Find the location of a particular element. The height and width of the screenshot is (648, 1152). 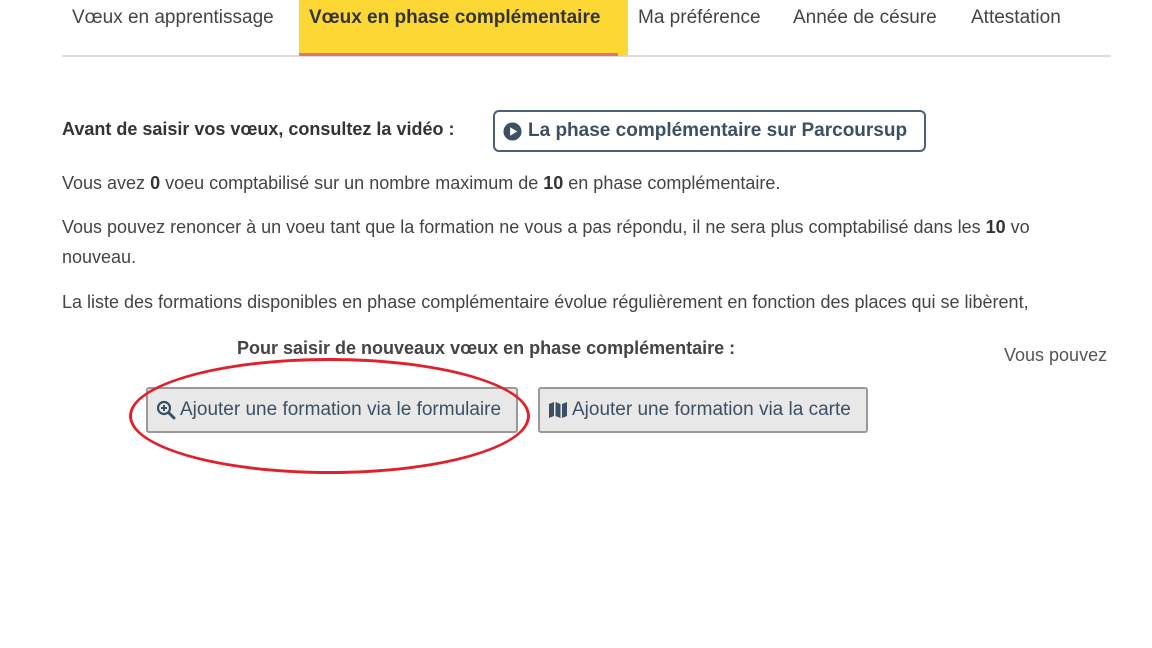

video-button-label: La phase complémentaire sur Parcoursup is located at coordinates (718, 130).